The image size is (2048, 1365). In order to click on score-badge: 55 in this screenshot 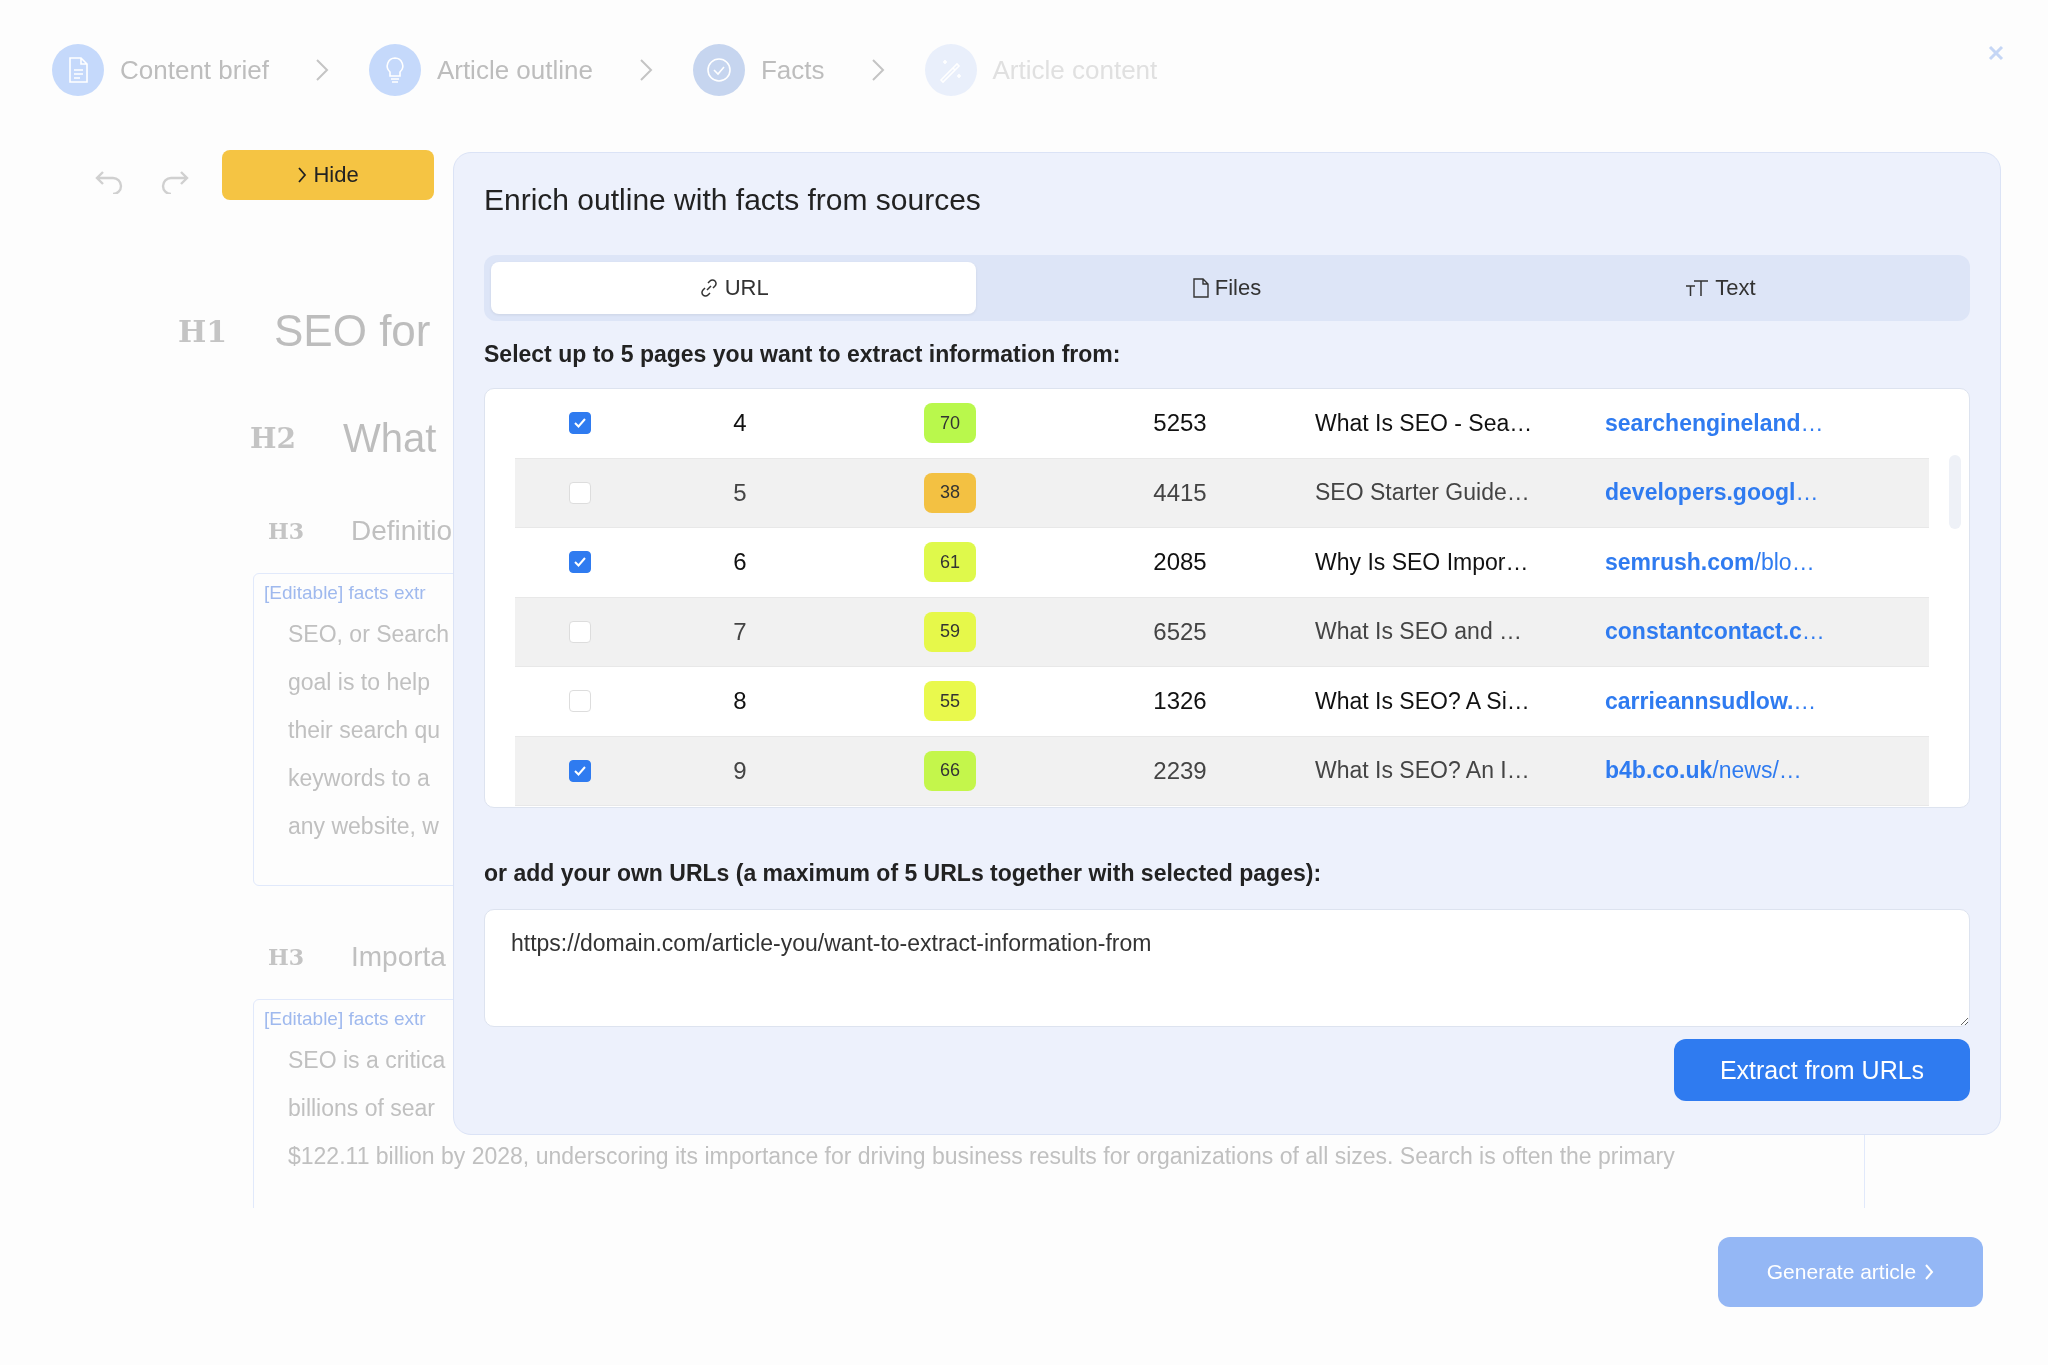, I will do `click(950, 701)`.